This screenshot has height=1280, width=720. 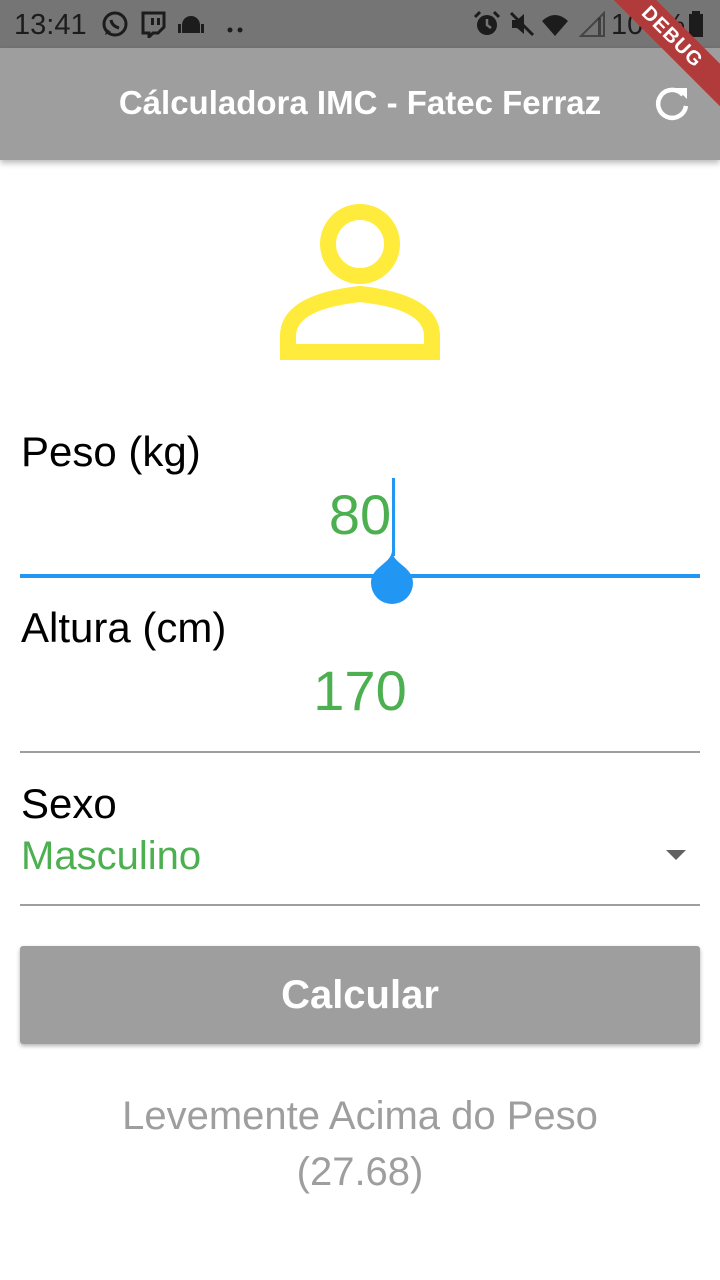 I want to click on result-text: Levemente Acima do Peso (27.68), so click(x=360, y=1144).